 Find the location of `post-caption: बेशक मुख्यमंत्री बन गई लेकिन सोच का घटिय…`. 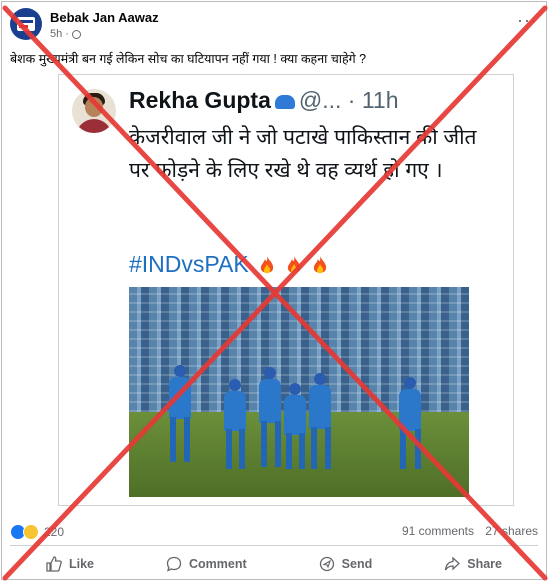

post-caption: बेशक मुख्यमंत्री बन गई लेकिन सोच का घटिय… is located at coordinates (188, 59).